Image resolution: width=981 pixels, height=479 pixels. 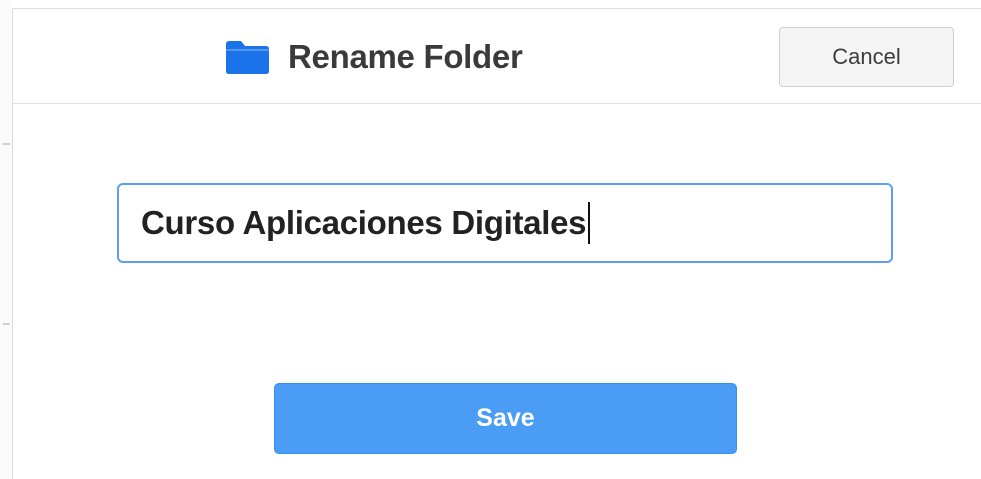 What do you see at coordinates (589, 223) in the screenshot?
I see `text-caret` at bounding box center [589, 223].